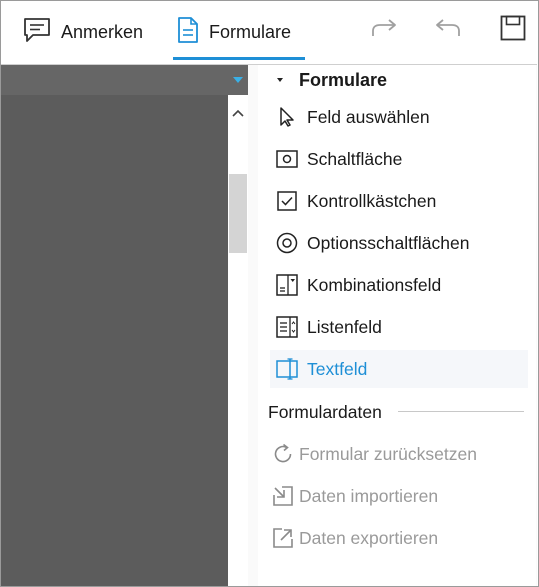  What do you see at coordinates (287, 201) in the screenshot?
I see `checkbox-icon` at bounding box center [287, 201].